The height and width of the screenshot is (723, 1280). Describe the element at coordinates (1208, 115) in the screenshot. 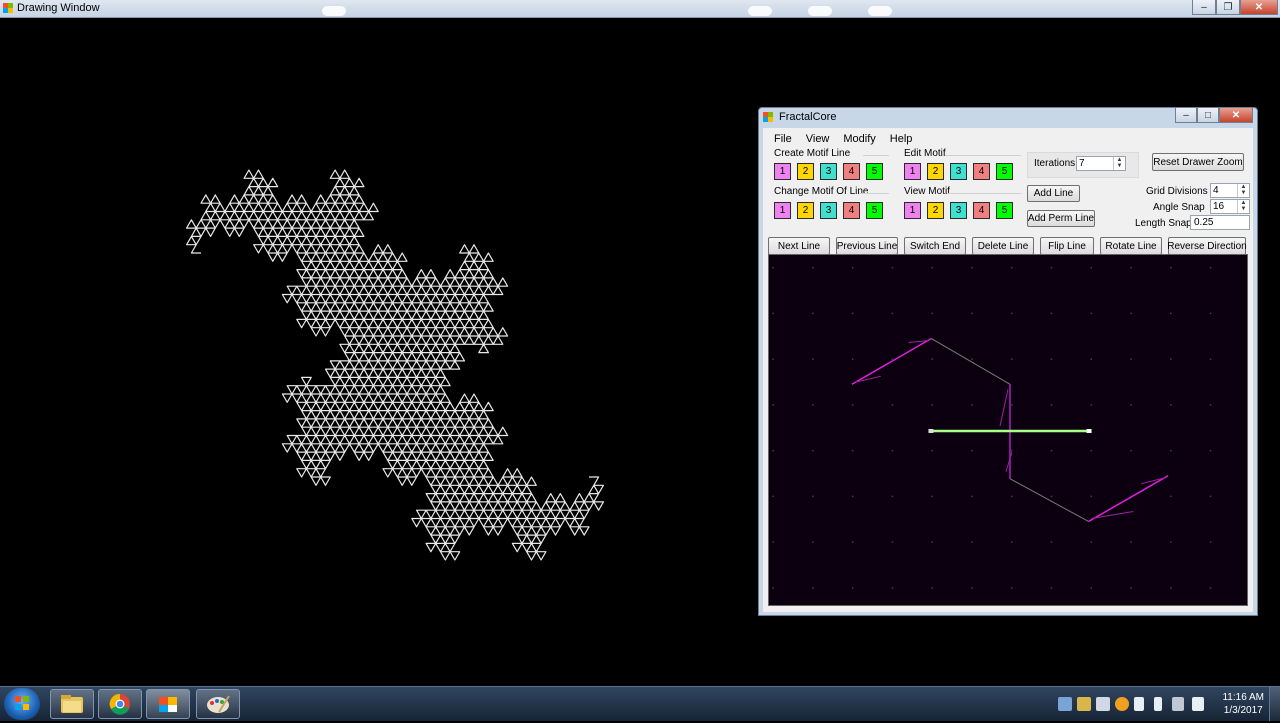

I see `maximize-button: □` at that location.